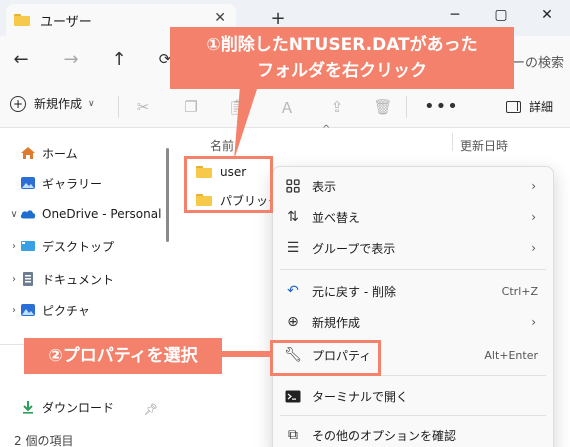 The height and width of the screenshot is (447, 570). I want to click on callout-step1-line2: フォルダを右クリック, so click(342, 71).